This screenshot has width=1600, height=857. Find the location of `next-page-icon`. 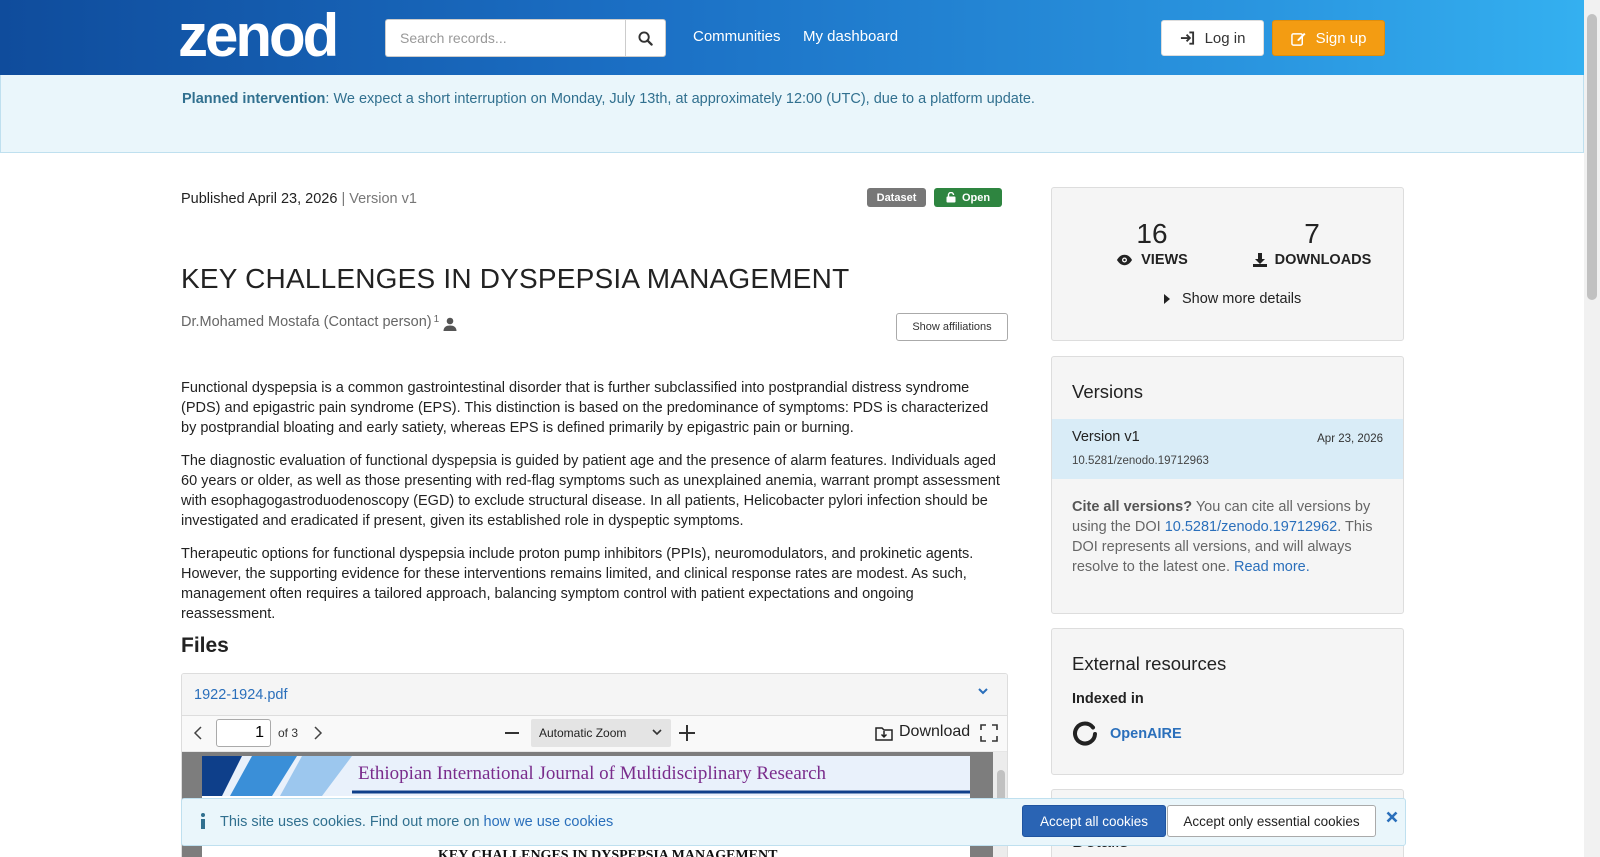

next-page-icon is located at coordinates (318, 733).